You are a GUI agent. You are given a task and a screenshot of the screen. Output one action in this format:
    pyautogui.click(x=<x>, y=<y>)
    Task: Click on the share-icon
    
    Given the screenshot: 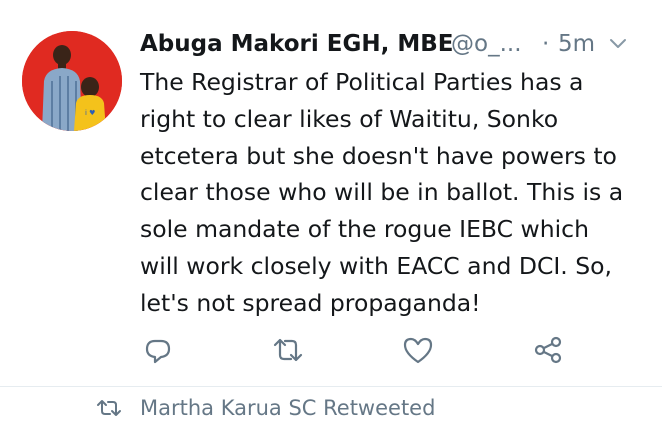 What is the action you would take?
    pyautogui.click(x=548, y=350)
    